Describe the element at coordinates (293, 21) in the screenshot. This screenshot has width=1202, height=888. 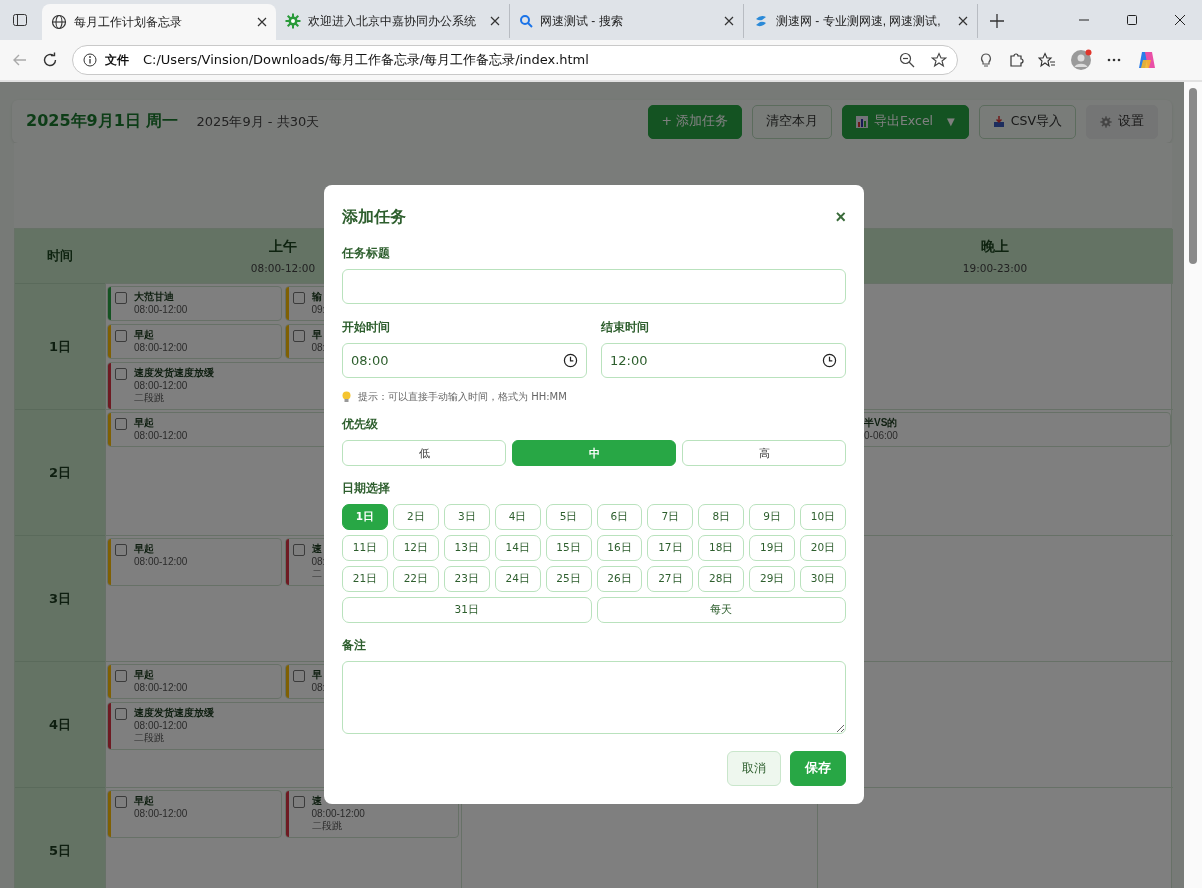
I see `gear-icon` at that location.